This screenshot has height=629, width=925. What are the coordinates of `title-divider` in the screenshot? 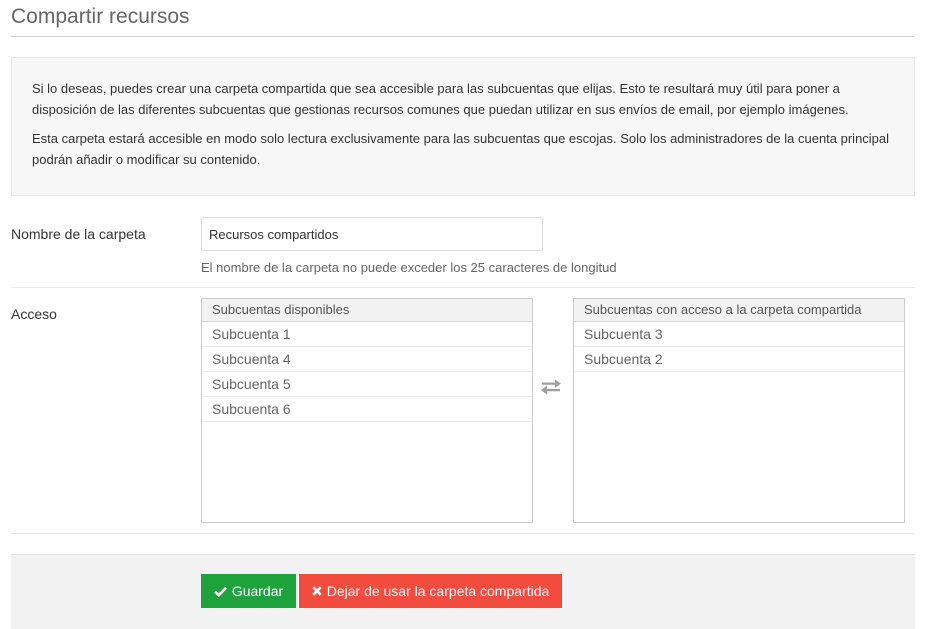 It's located at (462, 36).